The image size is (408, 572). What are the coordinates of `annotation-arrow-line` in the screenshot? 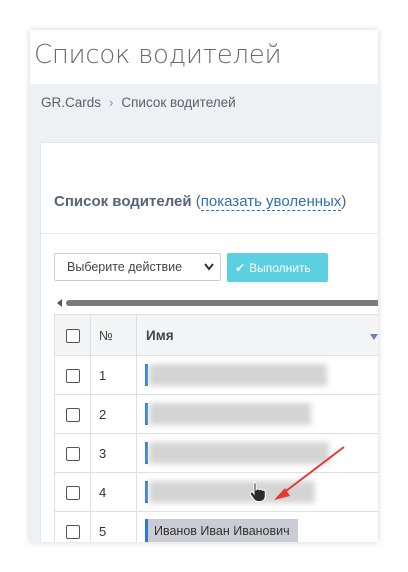 It's located at (313, 470).